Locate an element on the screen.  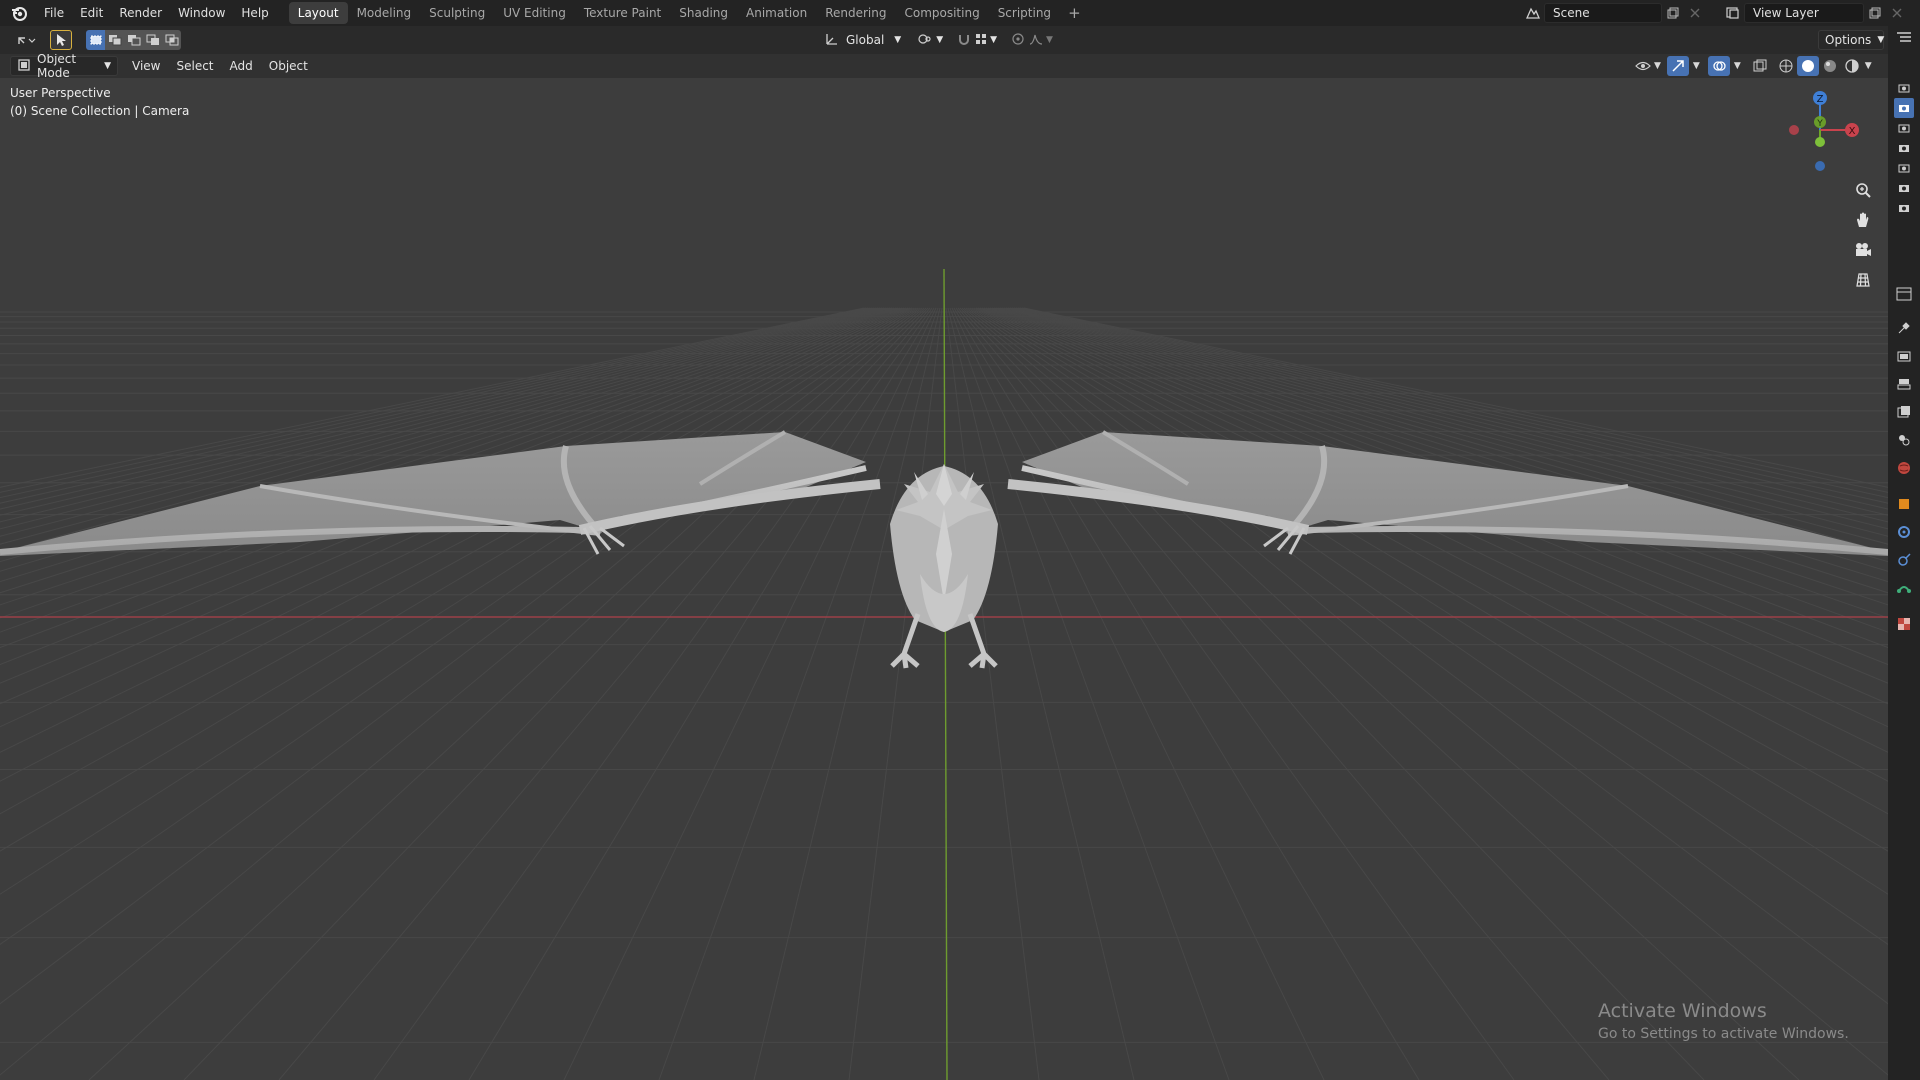
transform-orientation-dropdown: Global ▼ is located at coordinates (862, 40).